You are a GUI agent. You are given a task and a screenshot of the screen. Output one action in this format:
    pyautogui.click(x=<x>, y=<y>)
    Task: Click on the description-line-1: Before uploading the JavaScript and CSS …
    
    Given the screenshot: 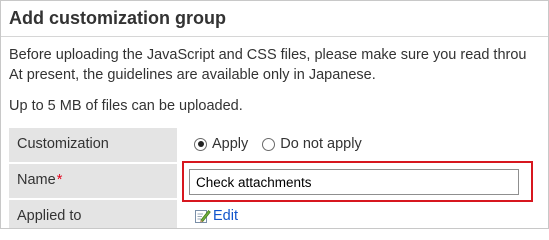 What is the action you would take?
    pyautogui.click(x=268, y=55)
    